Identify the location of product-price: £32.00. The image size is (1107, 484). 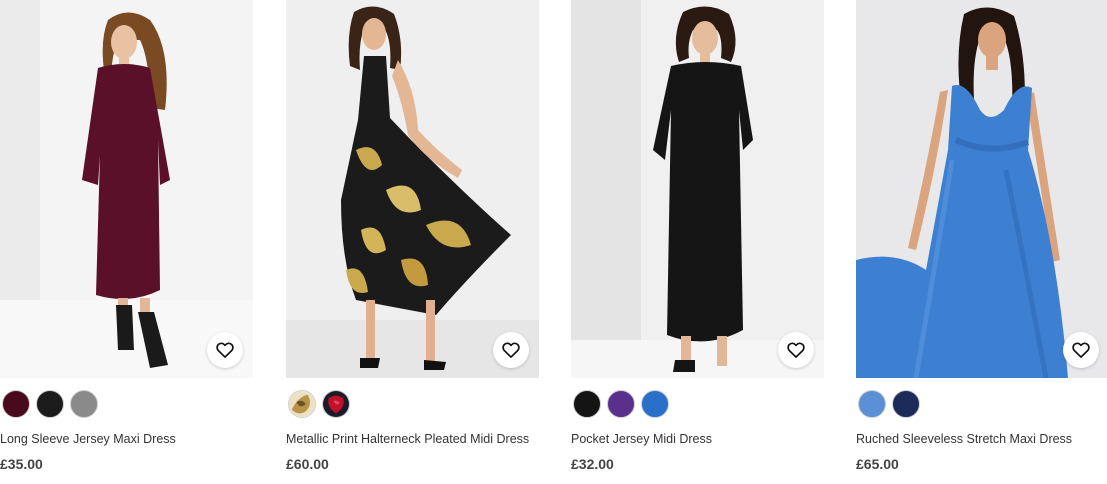
(592, 464).